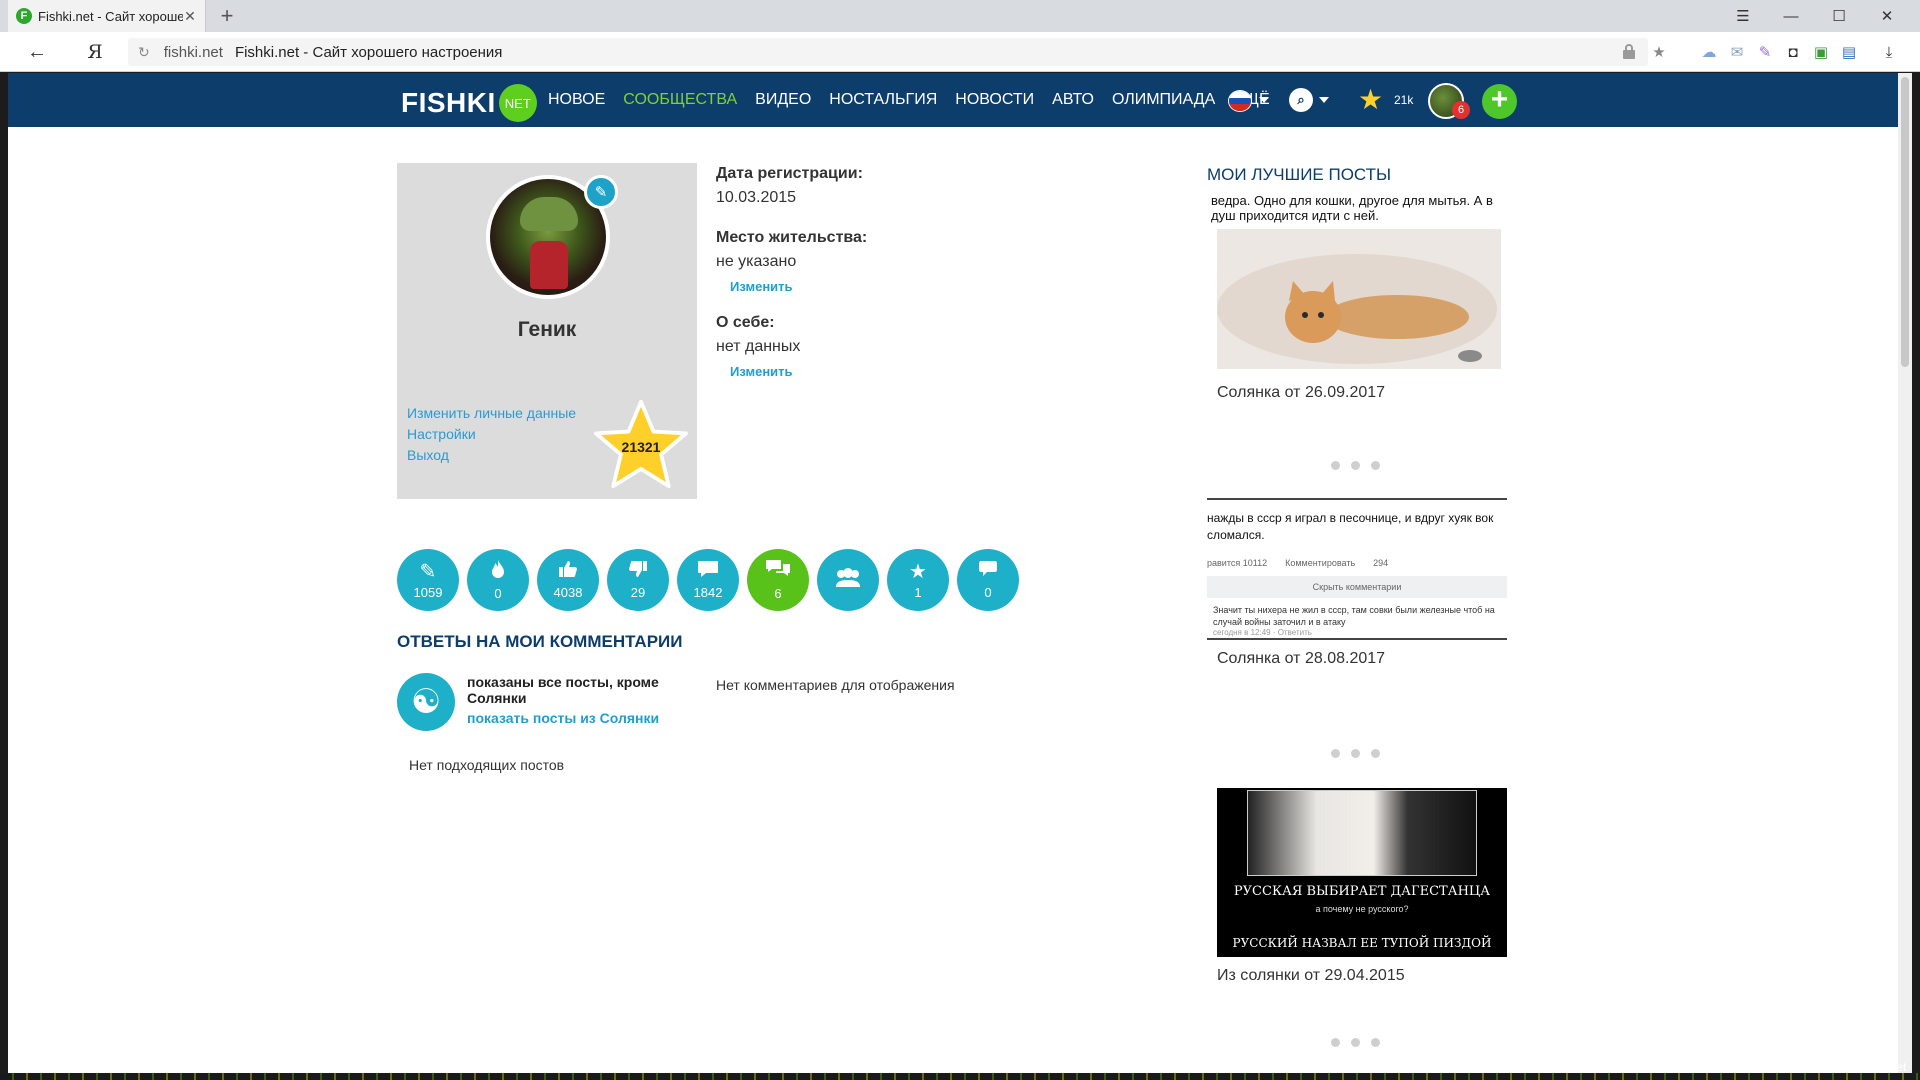 This screenshot has height=1080, width=1920. What do you see at coordinates (1793, 52) in the screenshot?
I see `pocket-icon: ◘` at bounding box center [1793, 52].